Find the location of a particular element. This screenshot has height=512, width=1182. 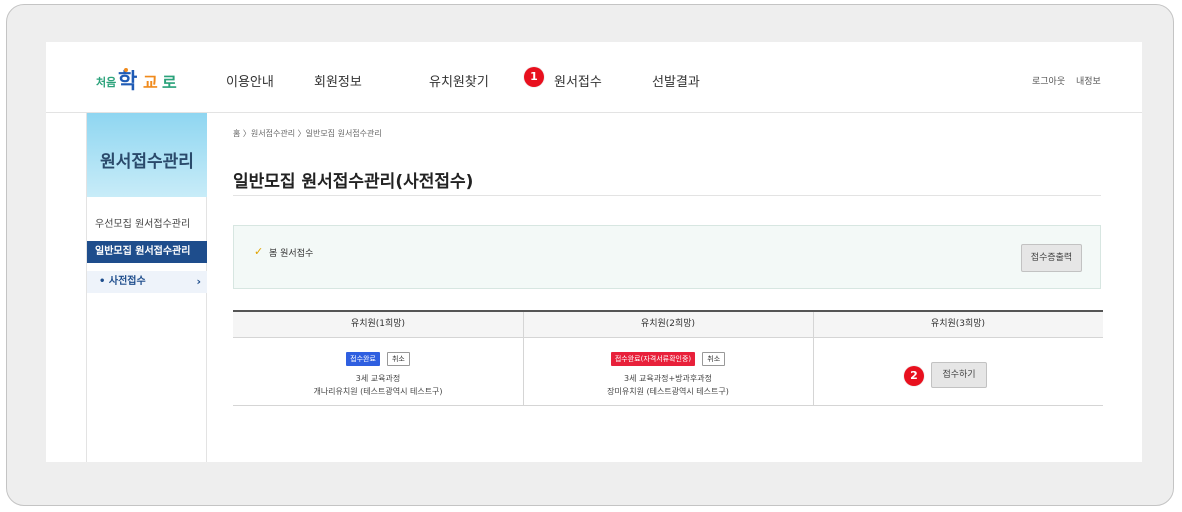

sidebar-item-pre-application-label: • 사전접수 is located at coordinates (122, 281).